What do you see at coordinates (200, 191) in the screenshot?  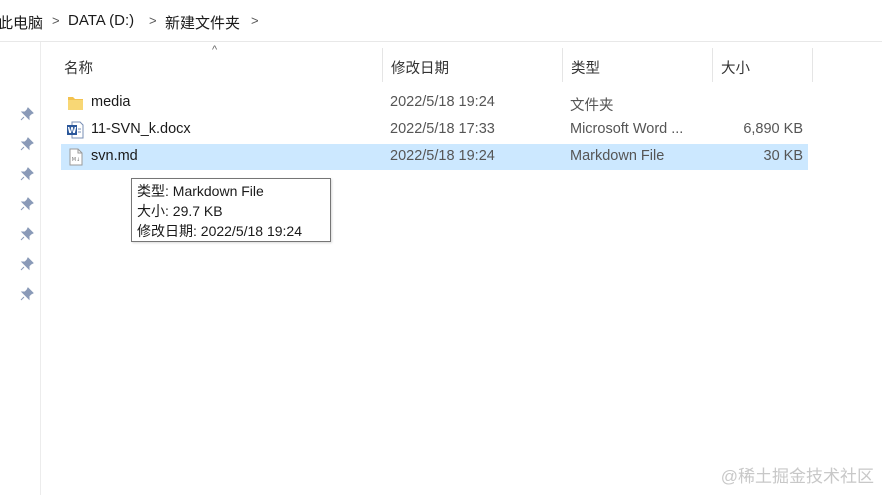 I see `tooltip-type: 类型: Markdown File` at bounding box center [200, 191].